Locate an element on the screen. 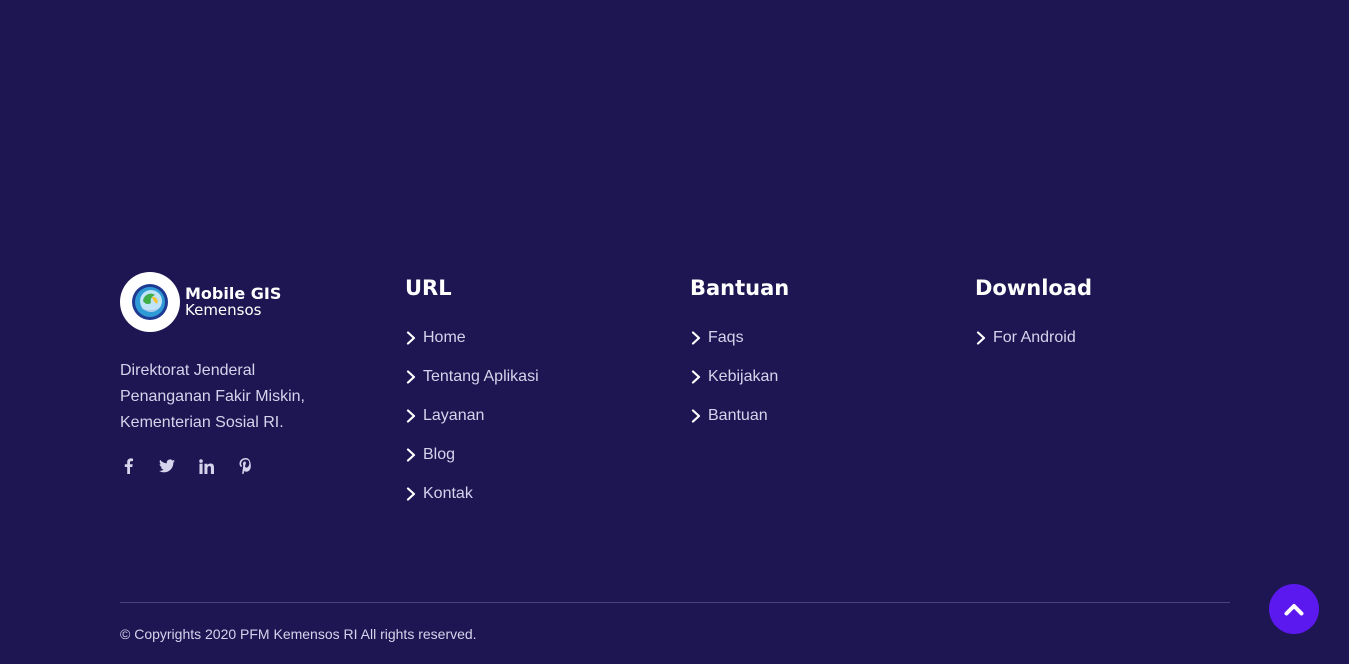 The height and width of the screenshot is (664, 1349). footer-link-tentang-aplikasi: Tentang Aplikasi is located at coordinates (472, 386).